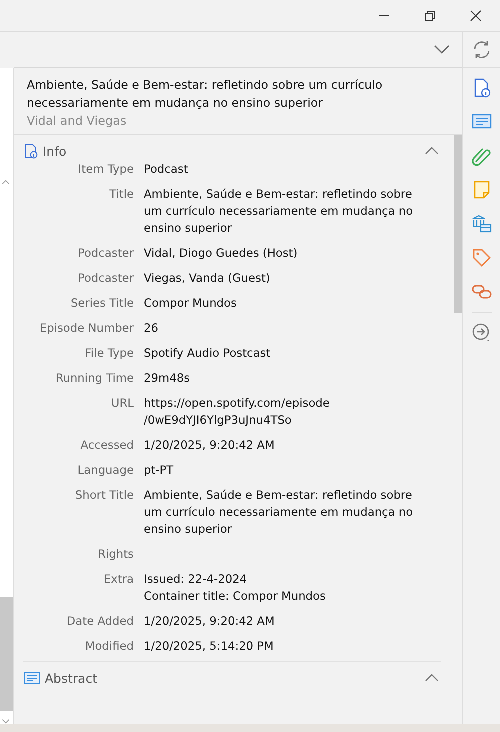 The height and width of the screenshot is (732, 500). What do you see at coordinates (5, 721) in the screenshot?
I see `scroll-down-icon` at bounding box center [5, 721].